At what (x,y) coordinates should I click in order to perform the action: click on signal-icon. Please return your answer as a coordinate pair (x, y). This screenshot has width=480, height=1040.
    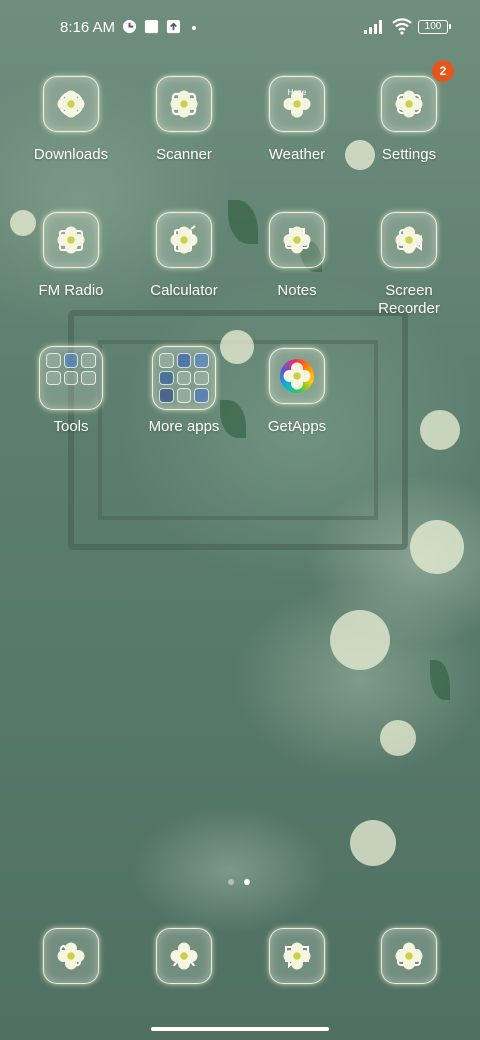
    Looking at the image, I should click on (373, 27).